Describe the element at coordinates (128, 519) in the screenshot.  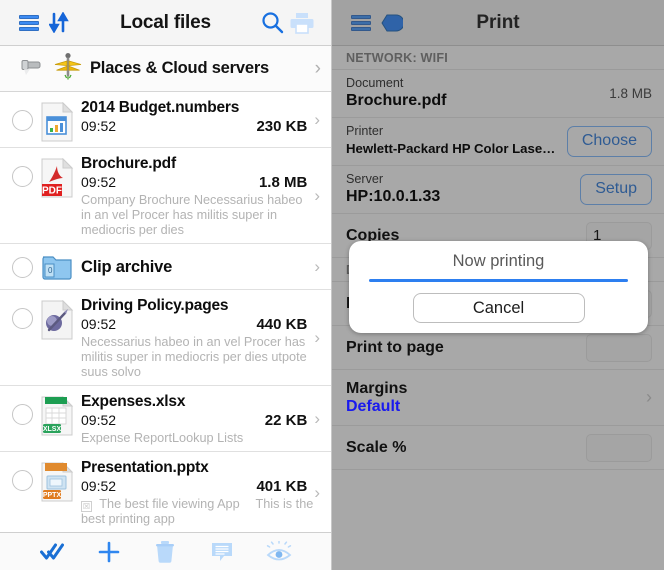
I see `file-description-line2: best printing app` at that location.